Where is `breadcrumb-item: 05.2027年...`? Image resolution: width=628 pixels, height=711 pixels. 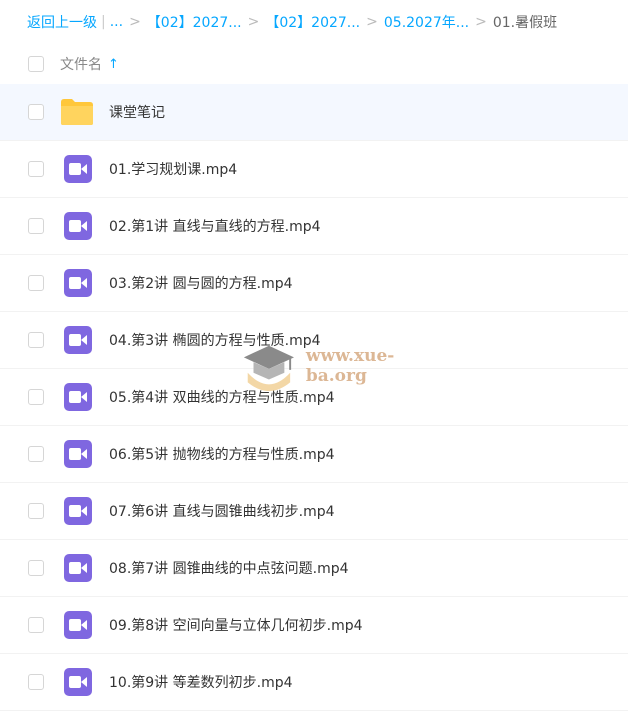
breadcrumb-item: 05.2027年... is located at coordinates (426, 22).